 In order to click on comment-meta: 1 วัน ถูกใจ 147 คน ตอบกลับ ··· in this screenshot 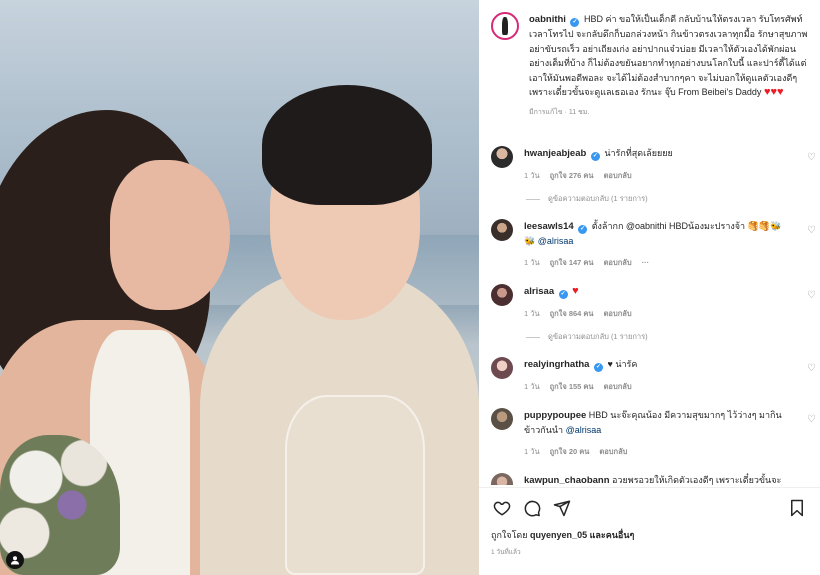, I will do `click(653, 263)`.